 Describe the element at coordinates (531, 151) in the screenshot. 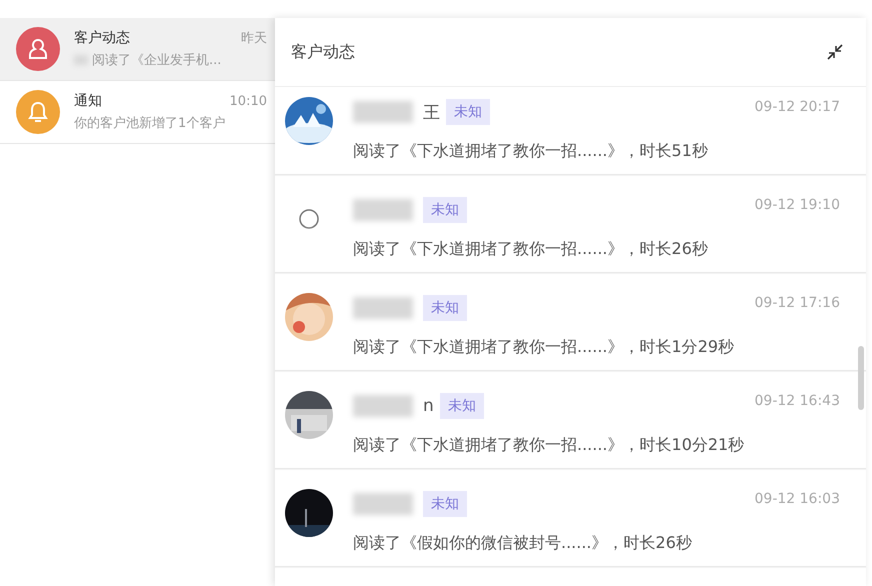

I see `feed-text: 阅读了《下水道拥堵了教你一招......》，时长51秒` at that location.